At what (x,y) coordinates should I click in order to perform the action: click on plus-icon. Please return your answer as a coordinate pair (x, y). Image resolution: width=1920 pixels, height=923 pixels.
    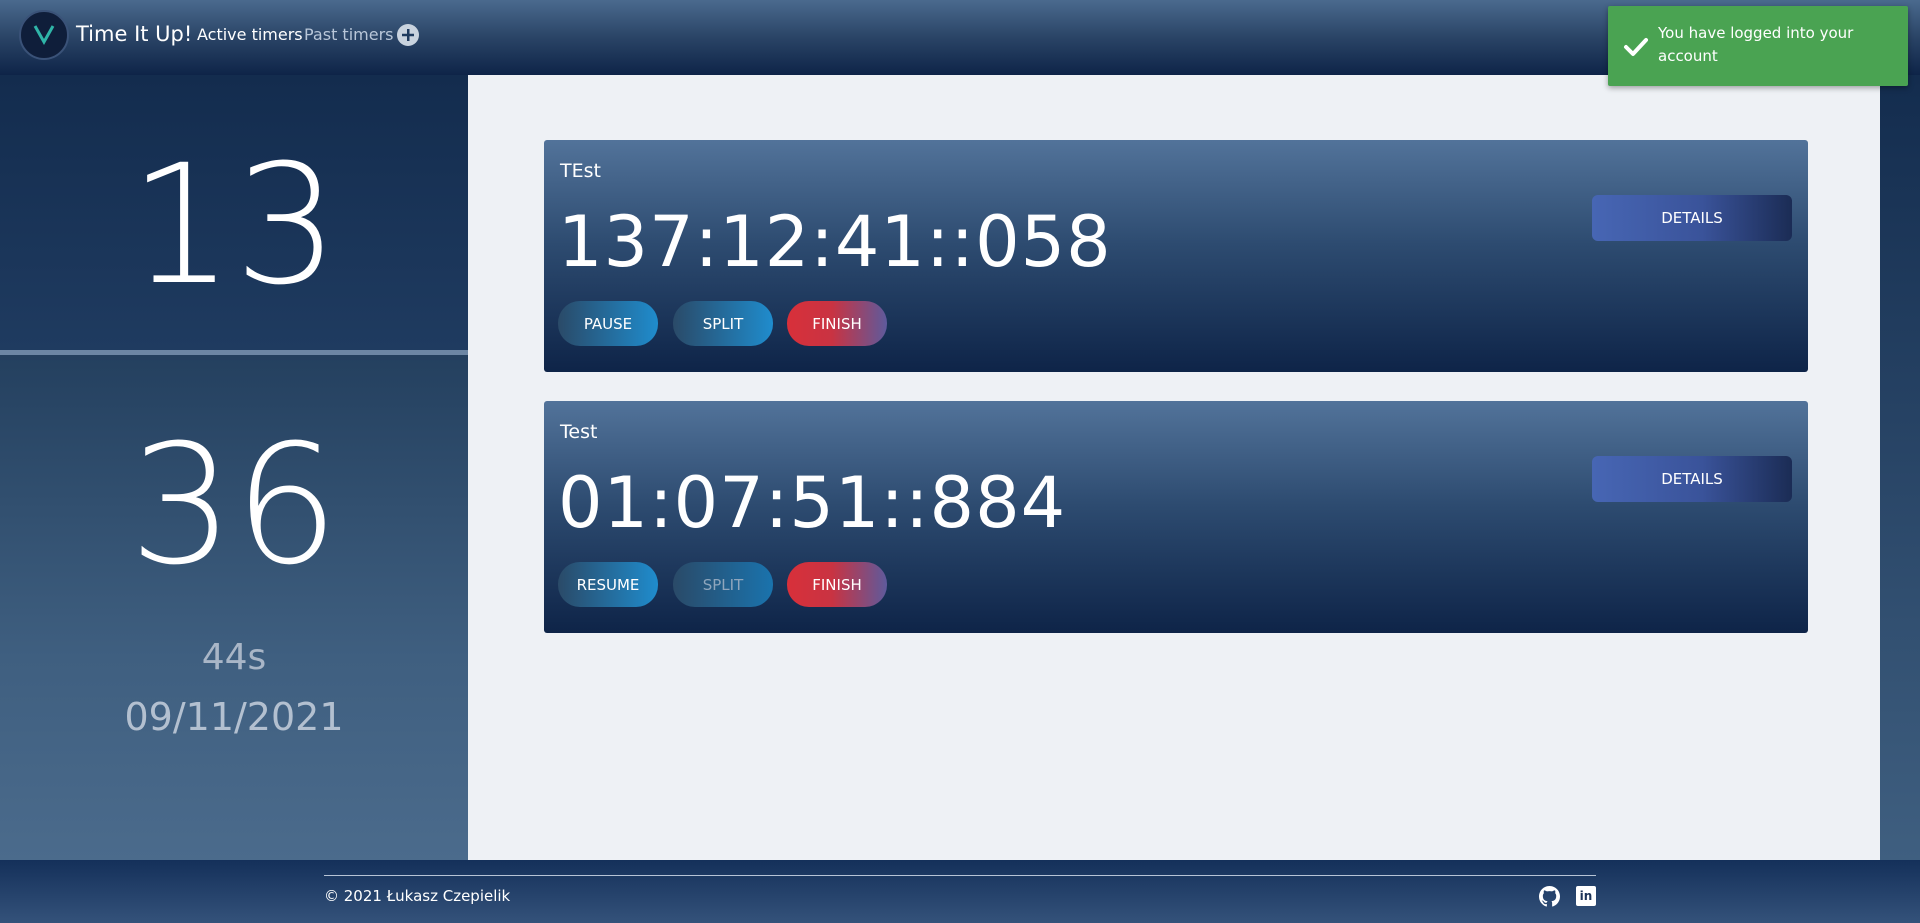
    Looking at the image, I should click on (408, 35).